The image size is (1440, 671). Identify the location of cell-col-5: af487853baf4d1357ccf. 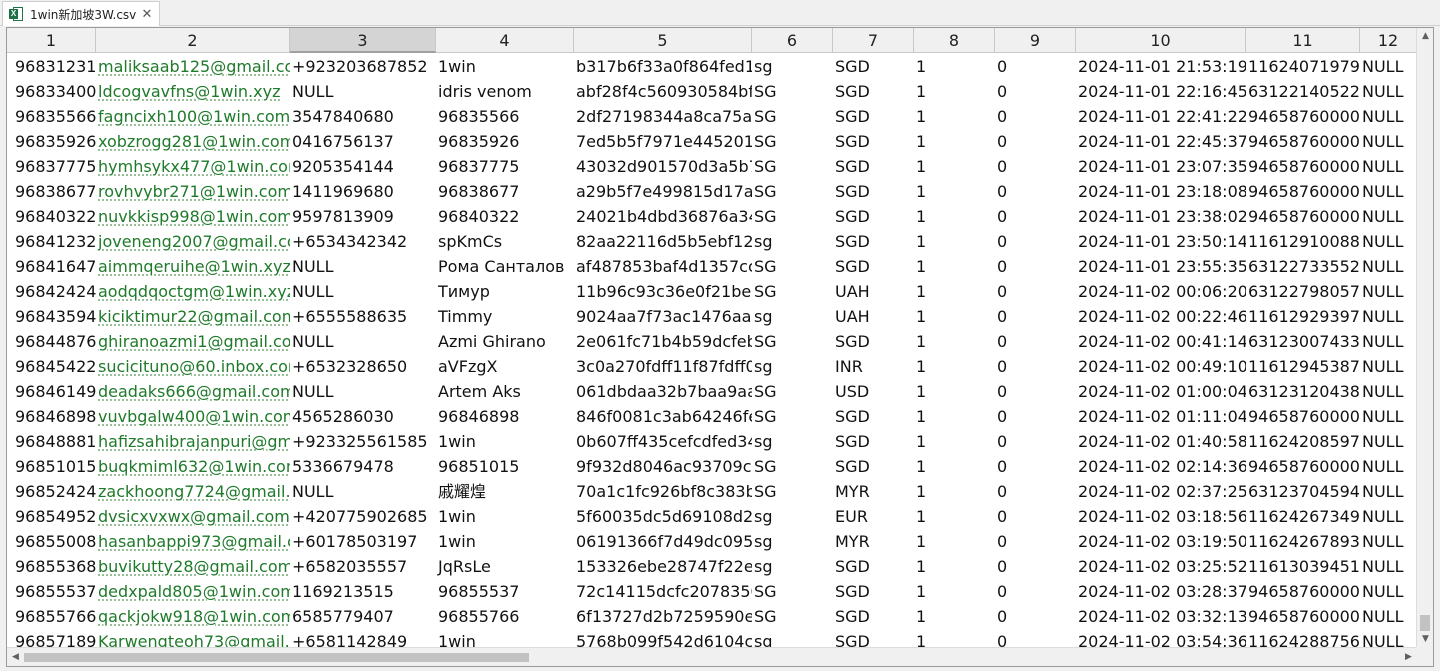
(663, 266).